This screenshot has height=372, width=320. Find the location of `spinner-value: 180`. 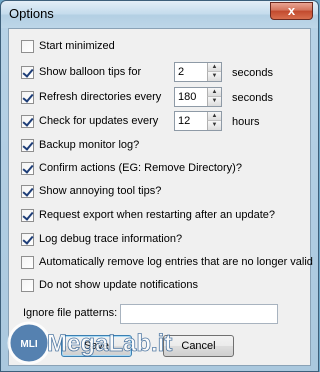

spinner-value: 180 is located at coordinates (187, 97).